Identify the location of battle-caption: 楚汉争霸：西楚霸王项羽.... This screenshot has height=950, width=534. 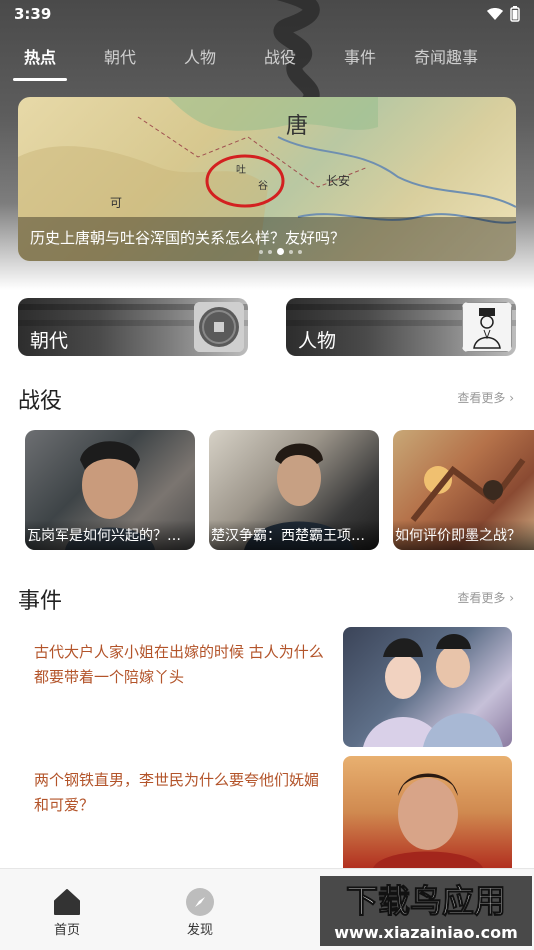
(294, 536).